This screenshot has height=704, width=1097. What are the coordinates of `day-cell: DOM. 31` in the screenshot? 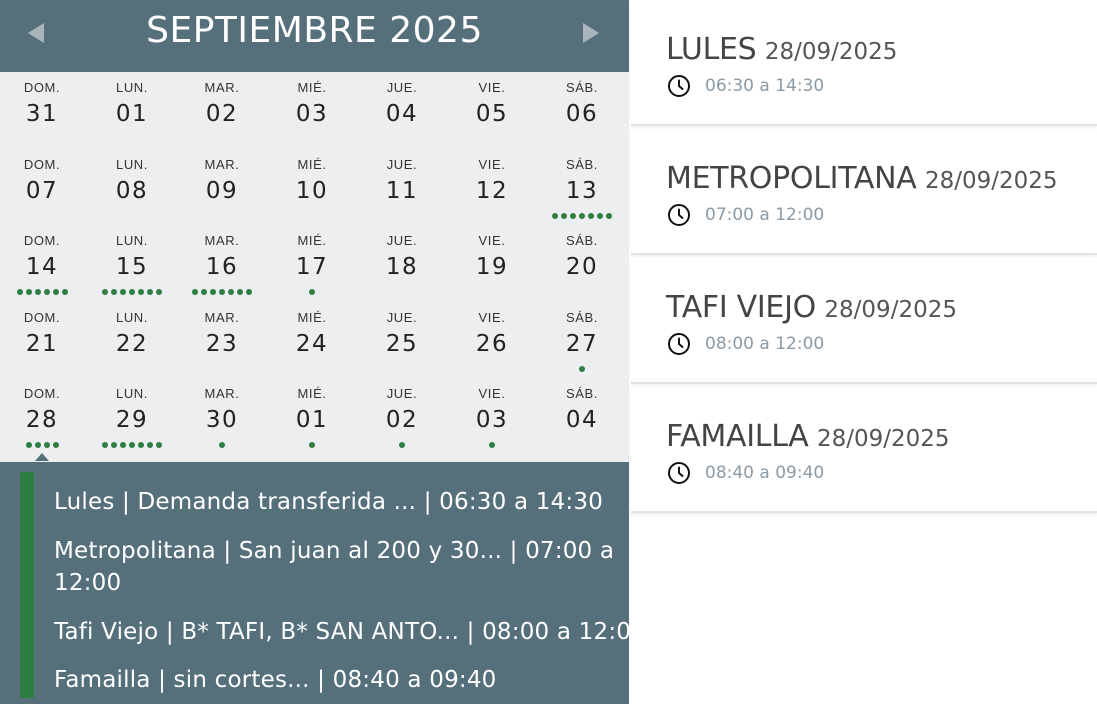 It's located at (43, 110).